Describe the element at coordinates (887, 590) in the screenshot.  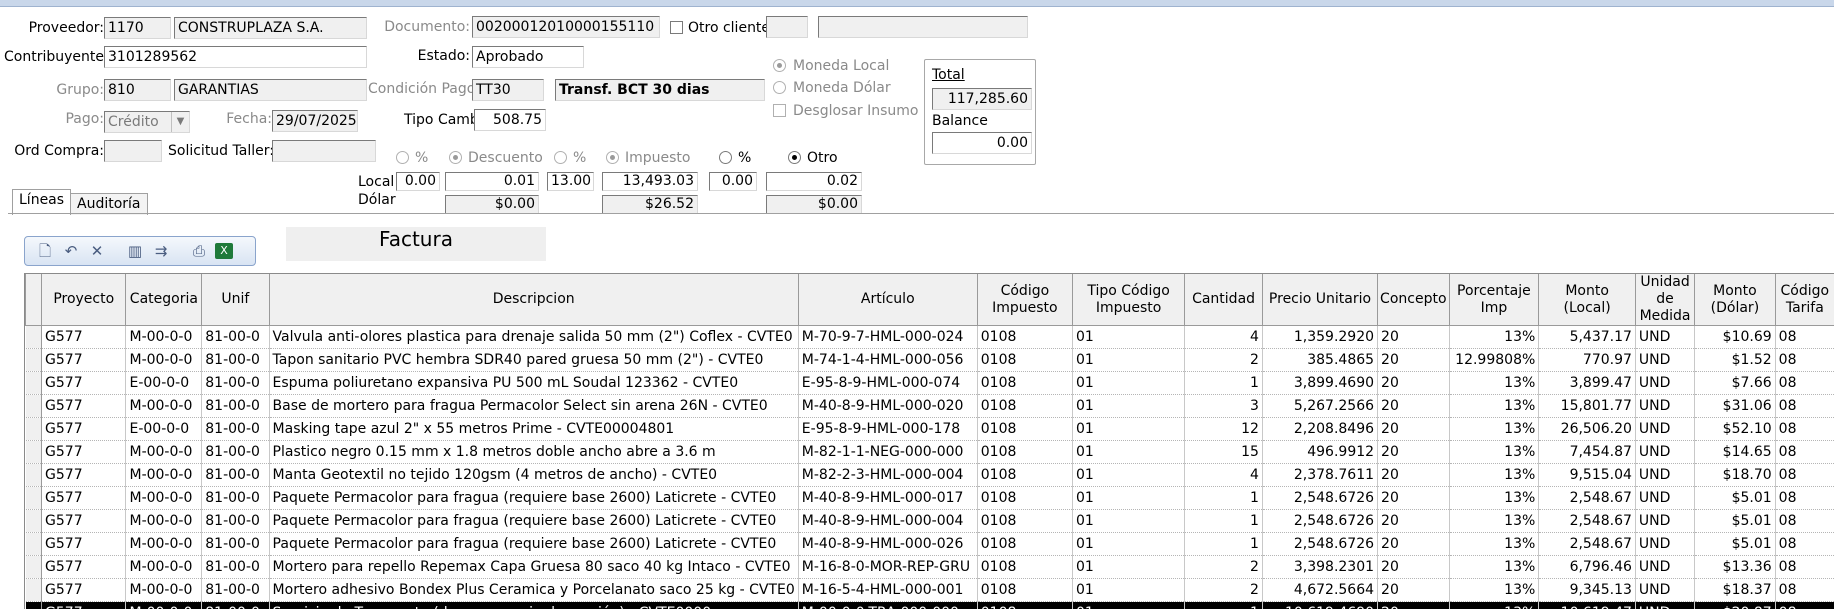
I see `cell-articulo: M-16-5-4-HML-000-001` at that location.